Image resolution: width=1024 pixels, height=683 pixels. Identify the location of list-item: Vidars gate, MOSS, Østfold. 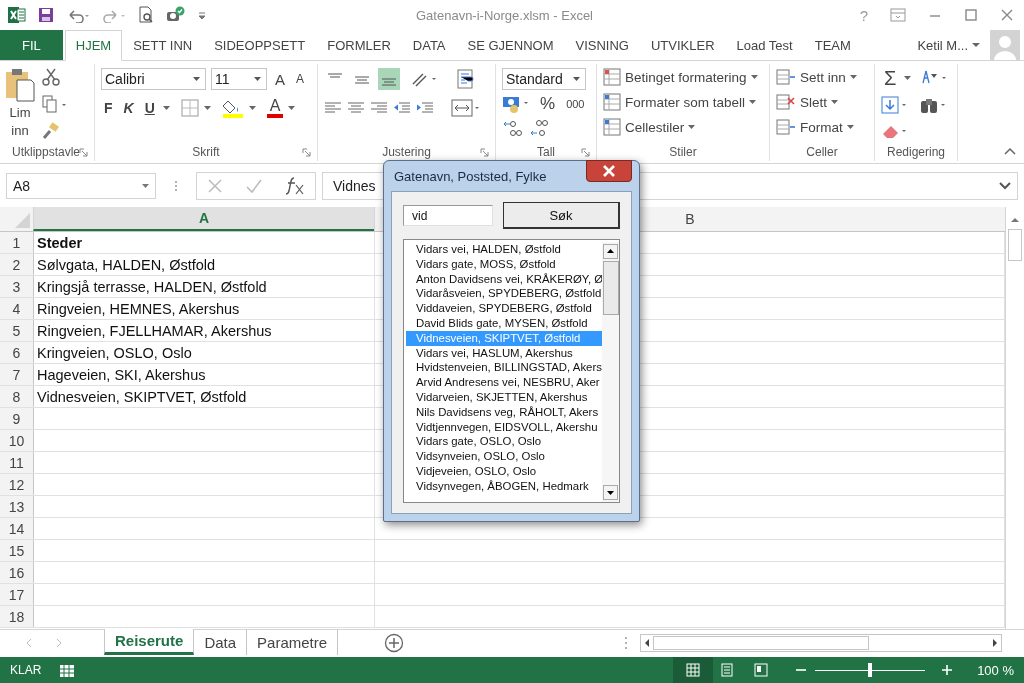
(504, 264).